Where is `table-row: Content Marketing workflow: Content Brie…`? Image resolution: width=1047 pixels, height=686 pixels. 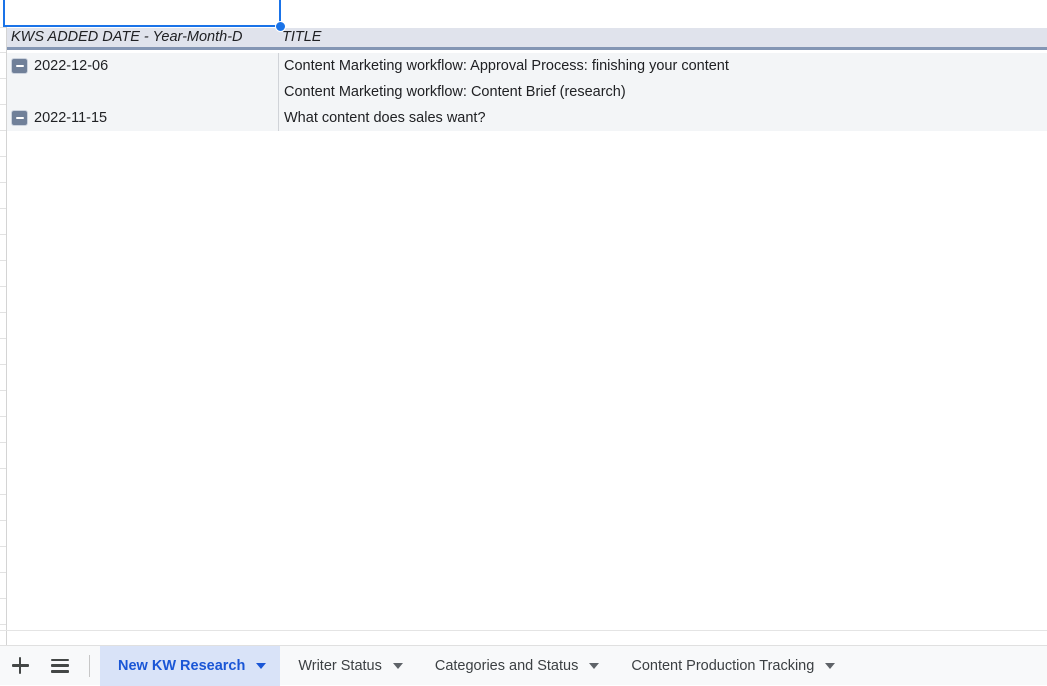
table-row: Content Marketing workflow: Content Brie… is located at coordinates (527, 92).